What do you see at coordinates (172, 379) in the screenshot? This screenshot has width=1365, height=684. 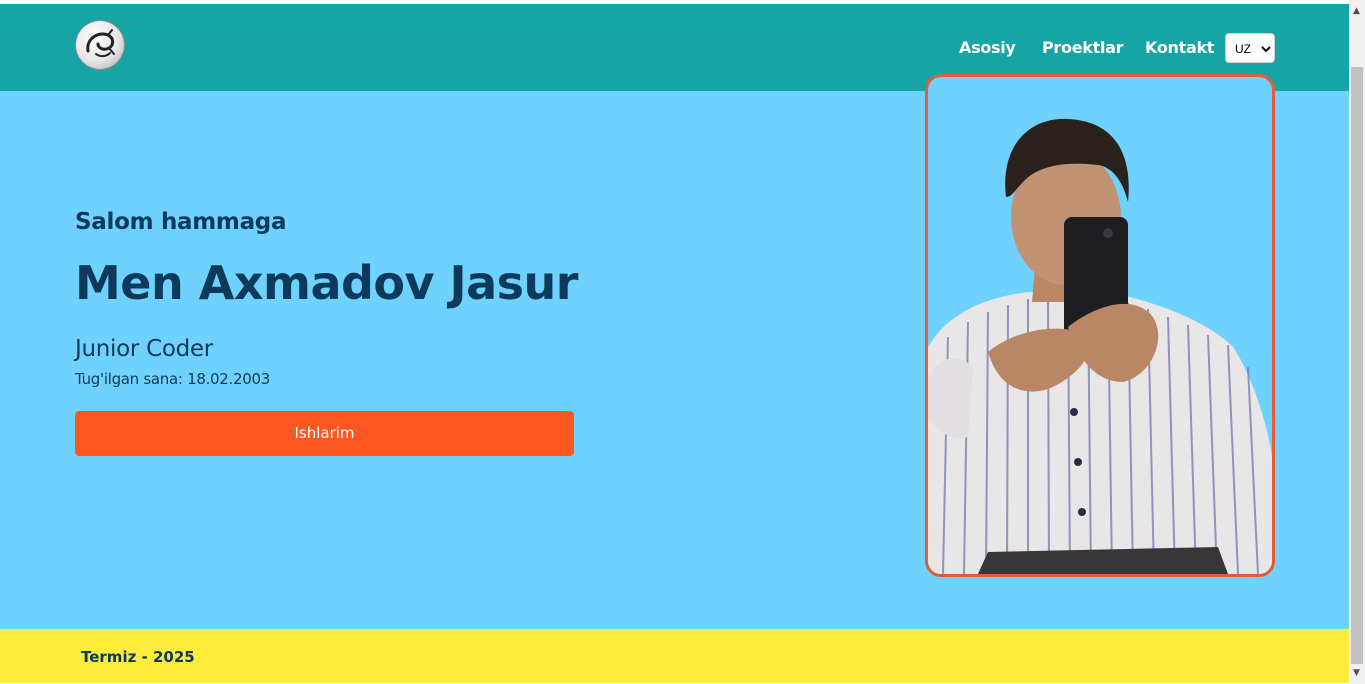 I see `hero-birth-date: Tug'ilgan sana: 18.02.2003` at bounding box center [172, 379].